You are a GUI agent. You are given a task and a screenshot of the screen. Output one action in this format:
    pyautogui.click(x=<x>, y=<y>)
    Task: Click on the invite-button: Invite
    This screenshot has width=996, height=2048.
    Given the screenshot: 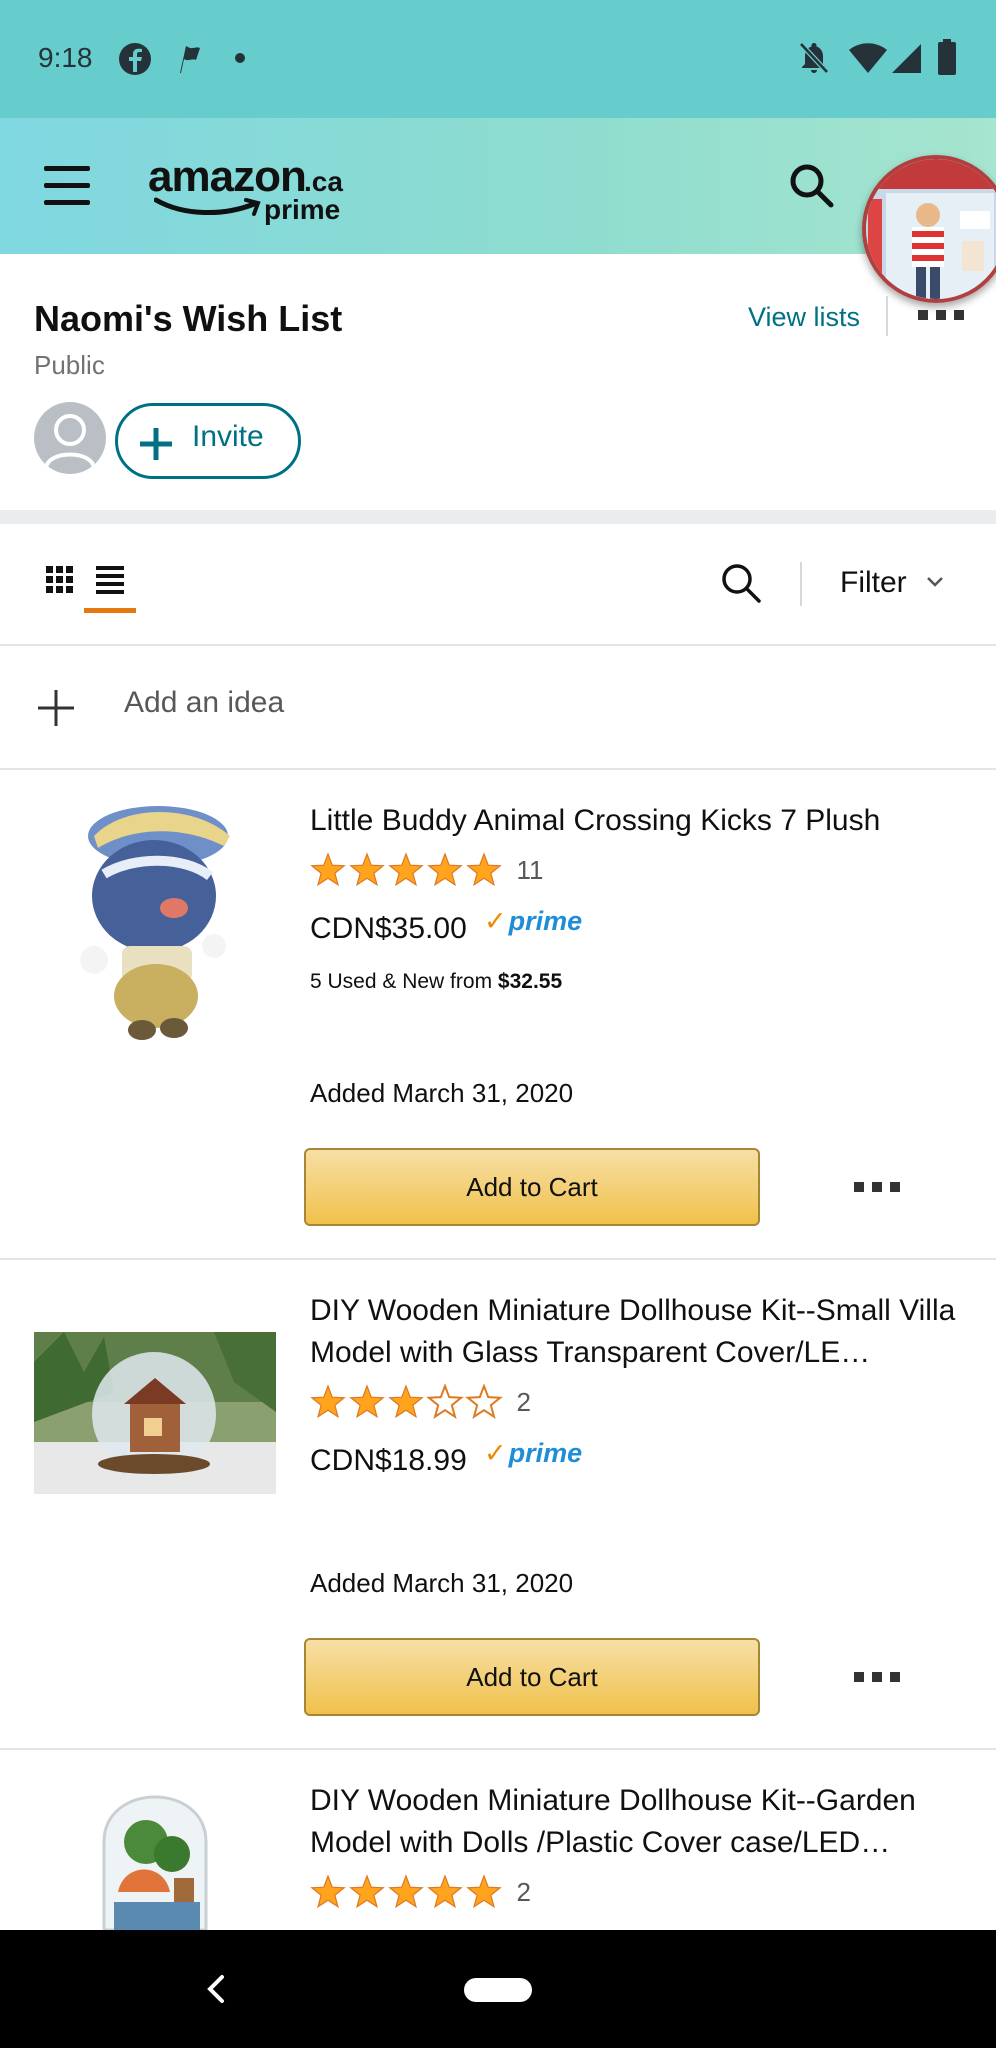 What is the action you would take?
    pyautogui.click(x=208, y=441)
    